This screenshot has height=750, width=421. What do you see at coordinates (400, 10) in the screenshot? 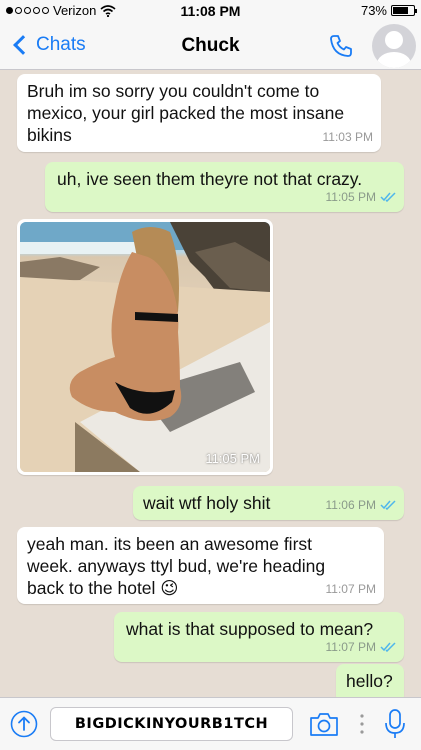
I see `battery-fill` at bounding box center [400, 10].